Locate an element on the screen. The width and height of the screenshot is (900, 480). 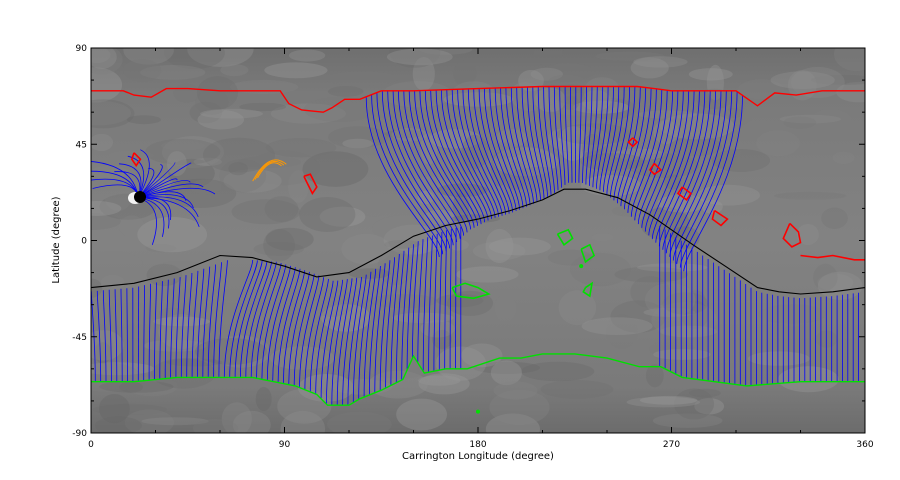
x-tick-label: 360 is located at coordinates (864, 445).